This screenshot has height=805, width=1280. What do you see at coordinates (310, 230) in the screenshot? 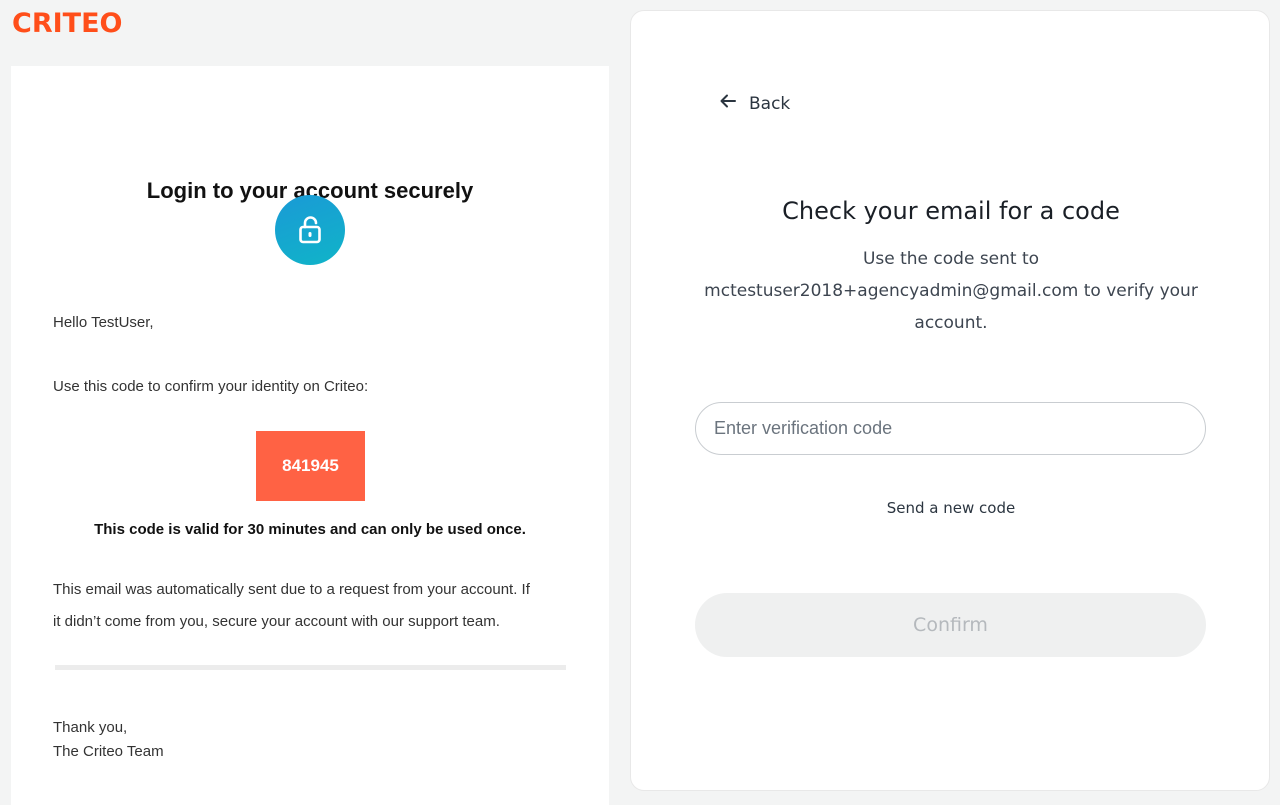
I see `lock-open-icon` at bounding box center [310, 230].